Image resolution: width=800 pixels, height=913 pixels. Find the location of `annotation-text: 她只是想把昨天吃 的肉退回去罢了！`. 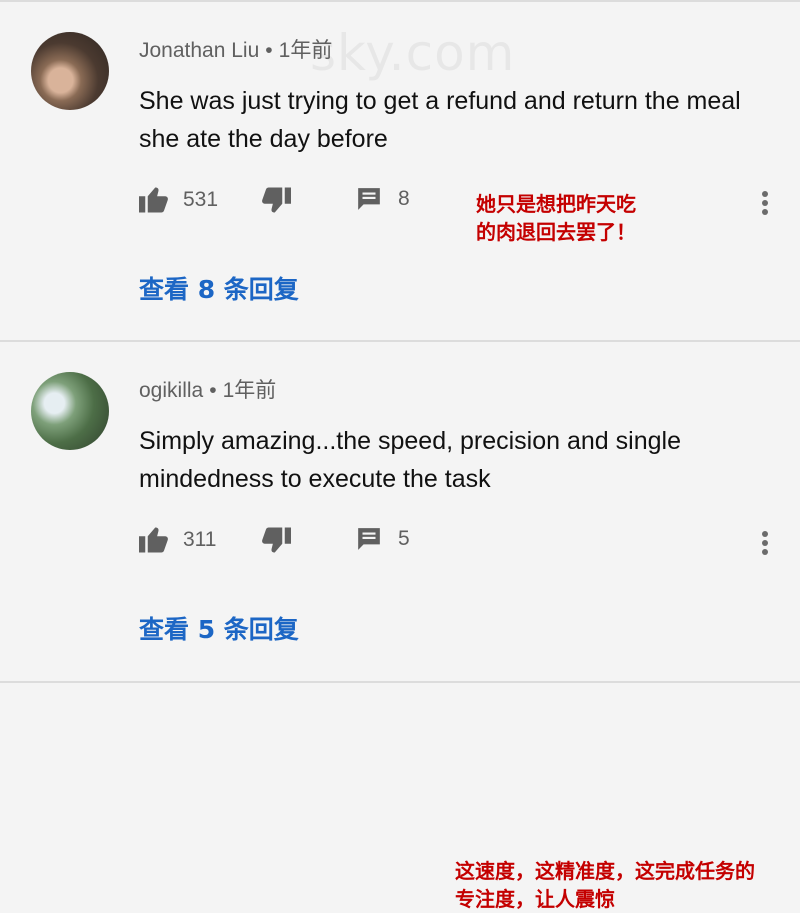

annotation-text: 她只是想把昨天吃 的肉退回去罢了！ is located at coordinates (556, 218).